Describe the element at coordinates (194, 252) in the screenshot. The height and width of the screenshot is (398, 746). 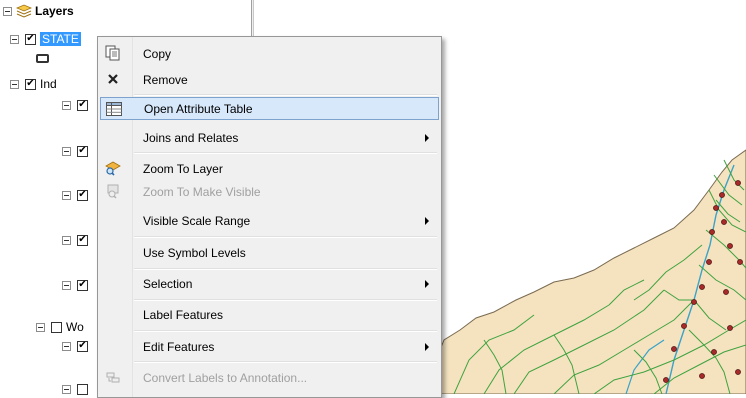
I see `menu-item-label: Use Symbol Levels` at that location.